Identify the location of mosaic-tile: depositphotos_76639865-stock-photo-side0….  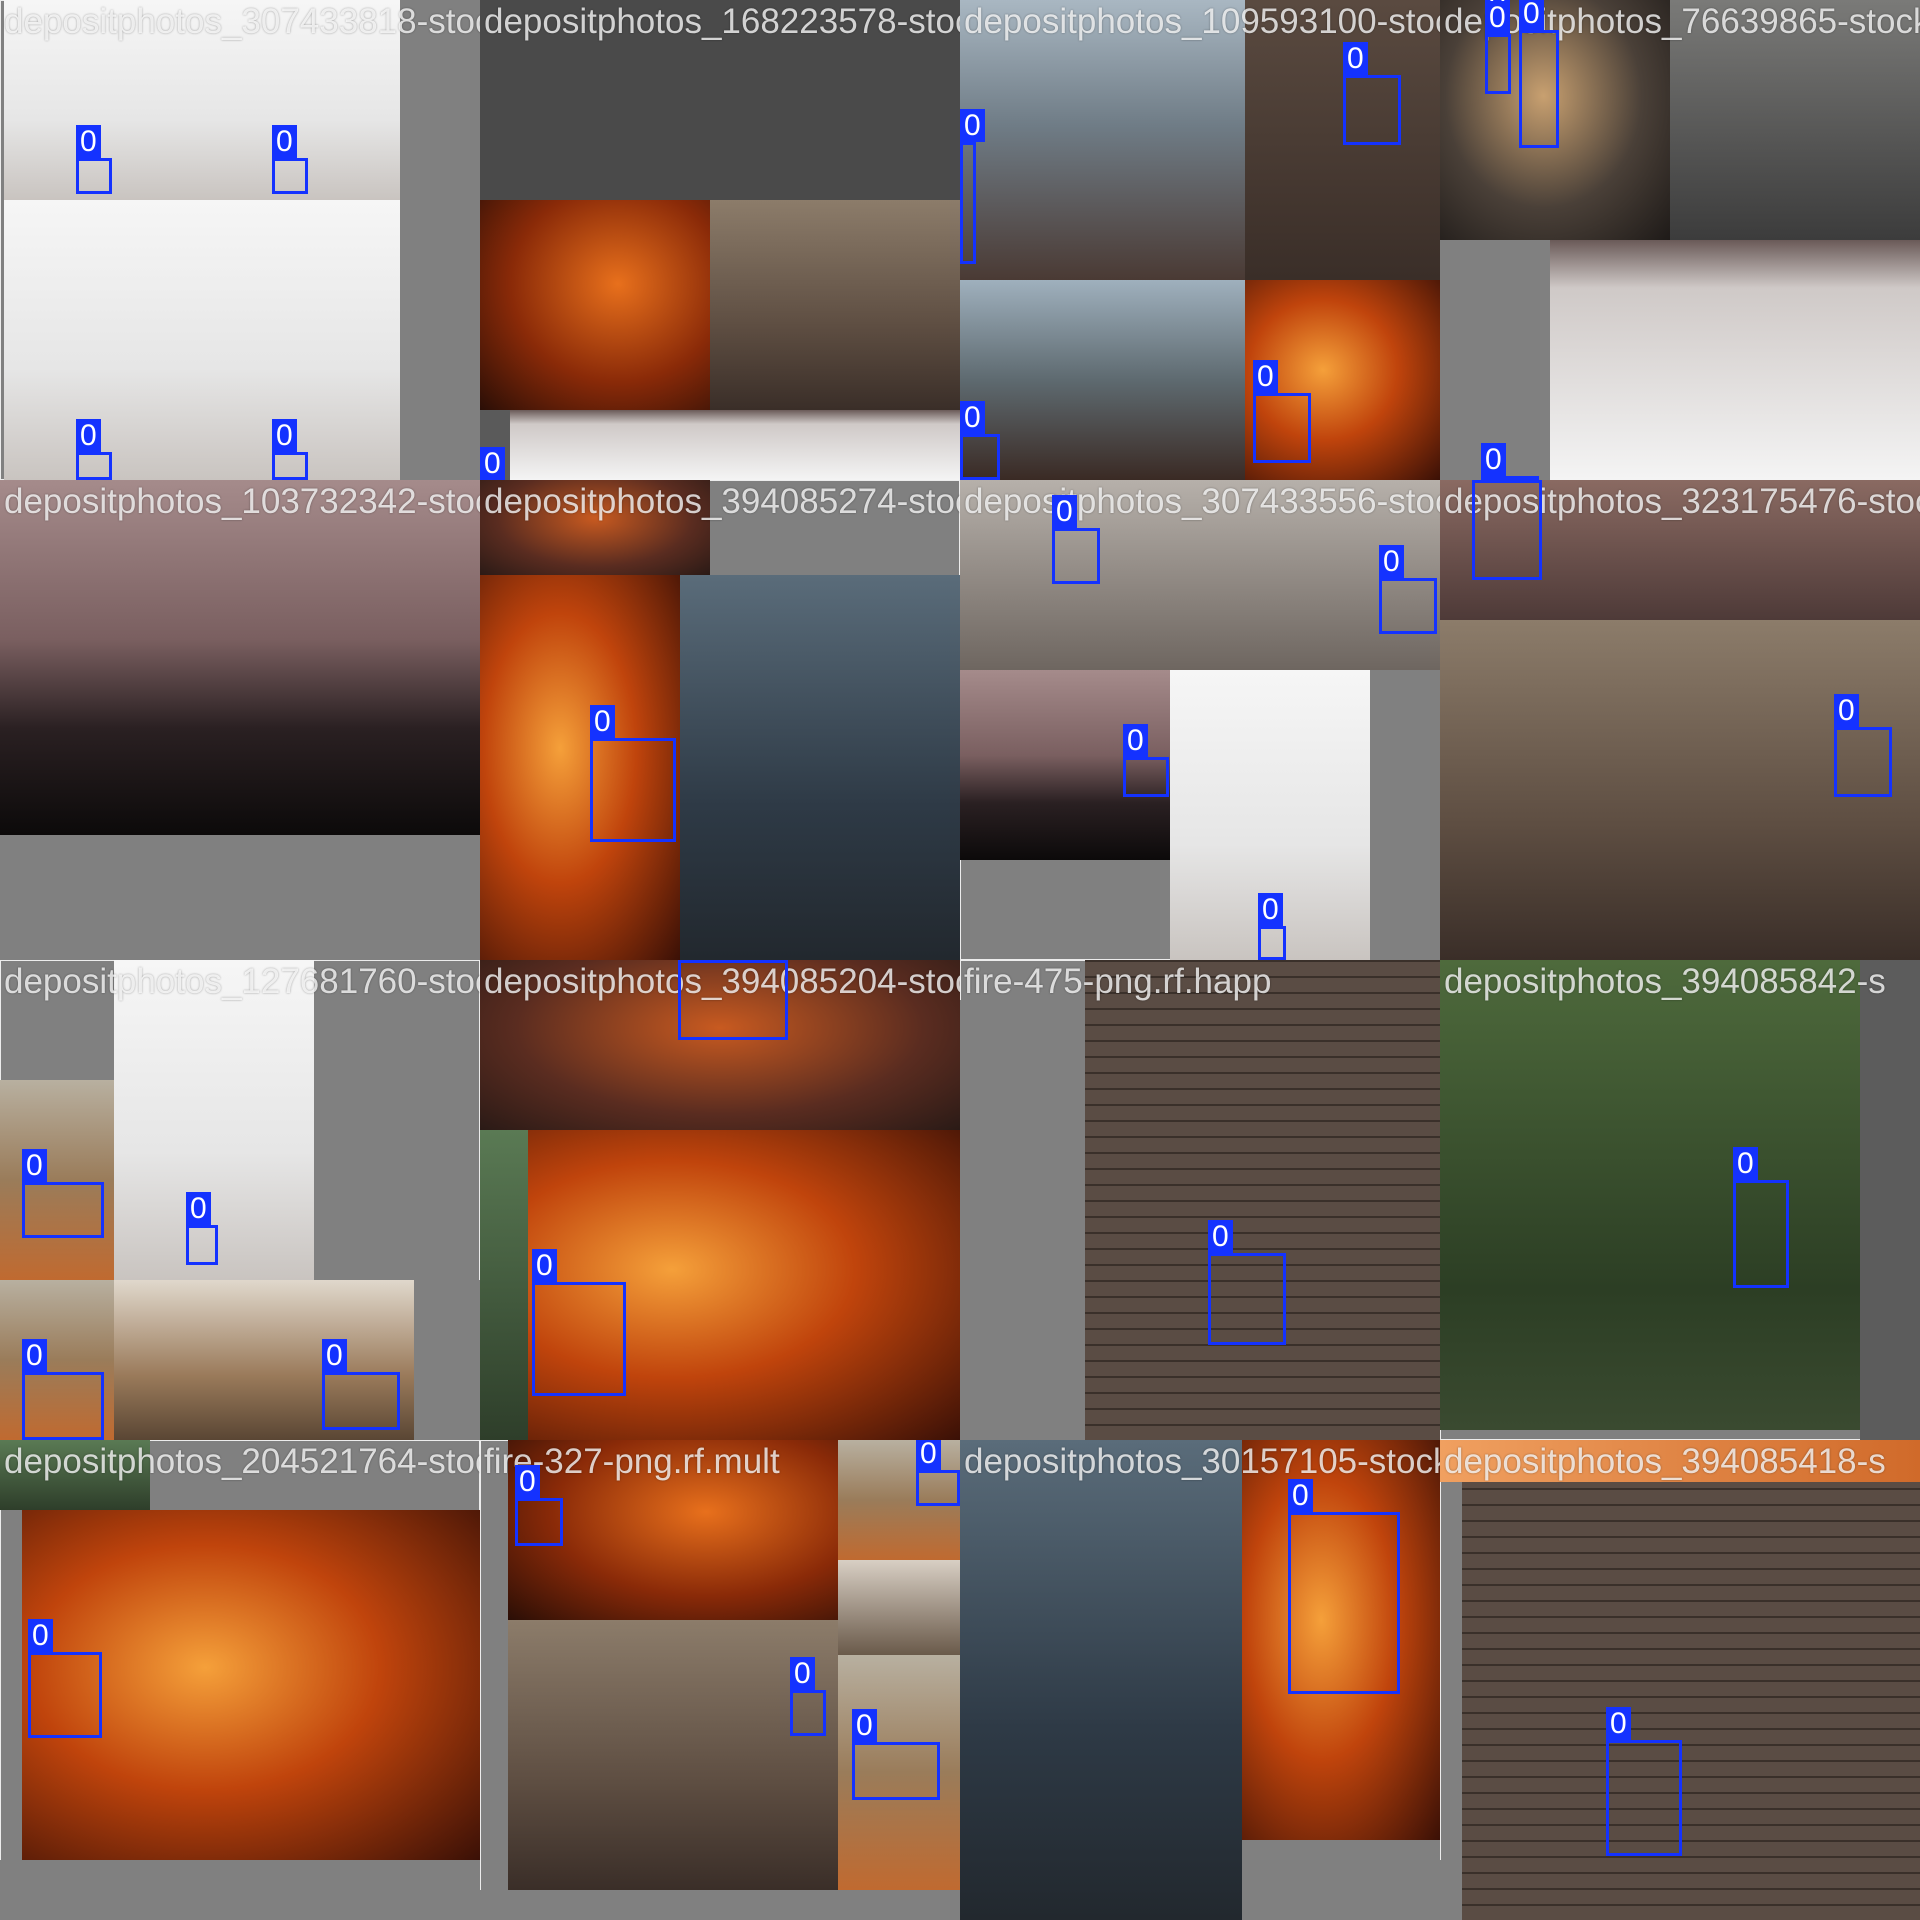
(1680, 240).